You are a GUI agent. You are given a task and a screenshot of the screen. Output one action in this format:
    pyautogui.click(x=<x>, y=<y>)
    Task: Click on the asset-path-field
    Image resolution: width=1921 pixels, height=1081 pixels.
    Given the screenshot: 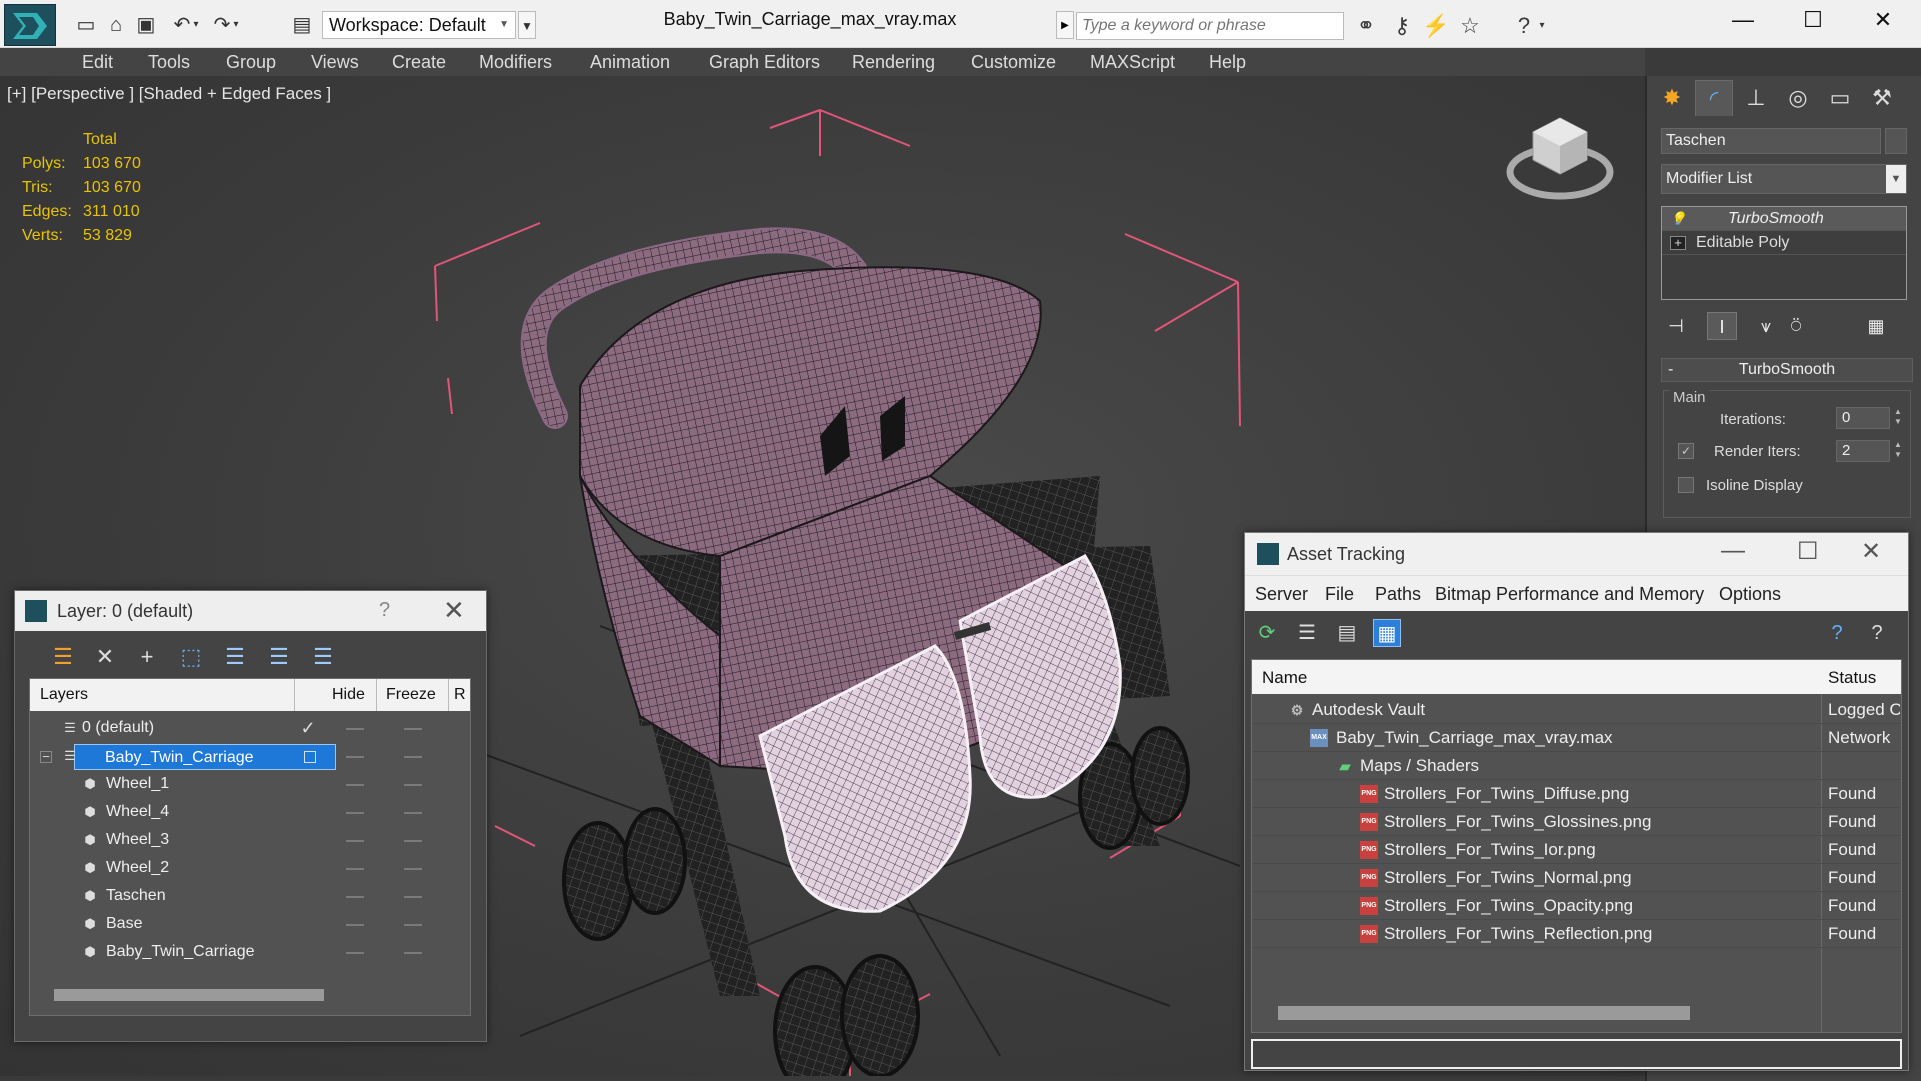 What is the action you would take?
    pyautogui.click(x=1576, y=1054)
    